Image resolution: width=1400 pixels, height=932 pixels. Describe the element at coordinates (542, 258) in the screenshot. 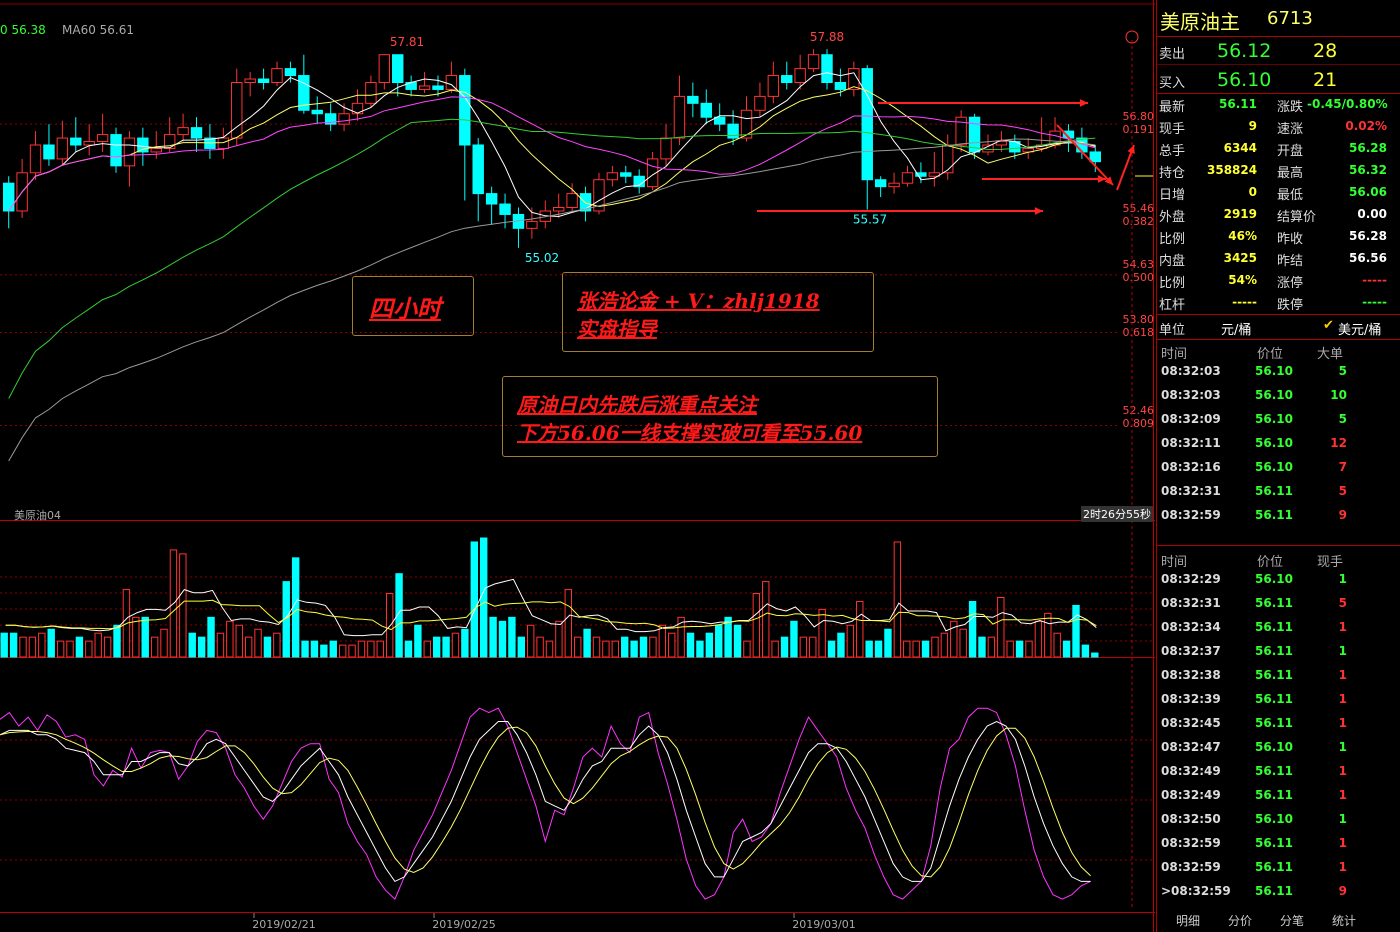

I see `price-extreme-label: 55.02` at that location.